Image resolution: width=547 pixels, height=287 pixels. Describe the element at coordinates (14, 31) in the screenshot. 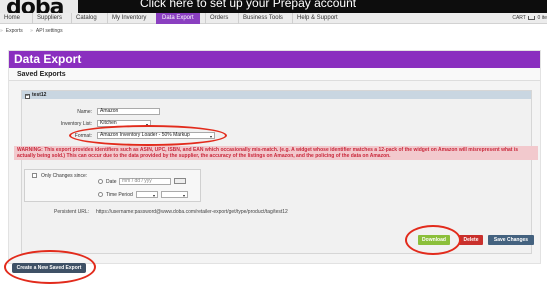

I see `subnav-exports: Exports` at that location.